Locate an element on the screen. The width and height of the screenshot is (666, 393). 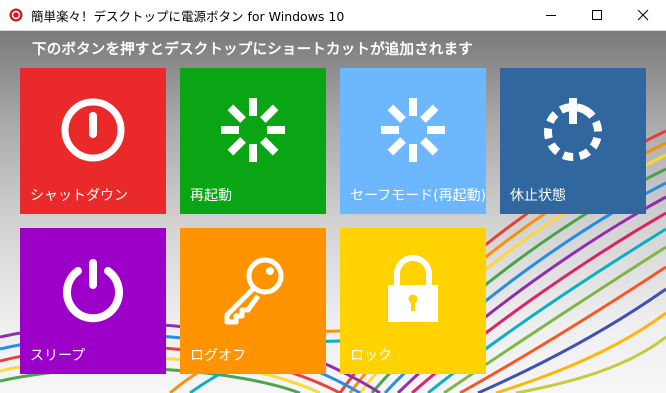
hibernate-tile: 休止状態 is located at coordinates (573, 141).